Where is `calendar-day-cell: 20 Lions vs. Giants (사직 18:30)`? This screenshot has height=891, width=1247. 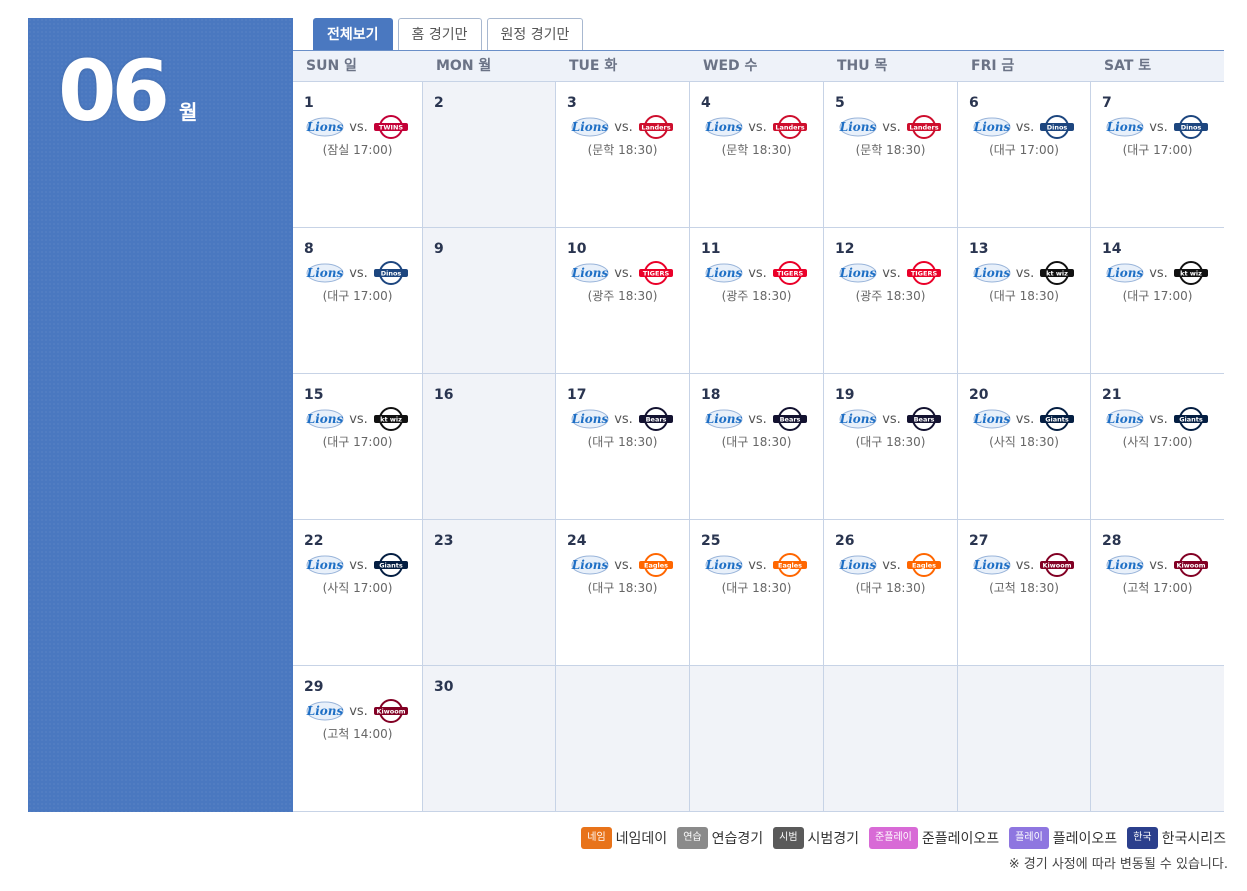
calendar-day-cell: 20 Lions vs. Giants (사직 18:30) is located at coordinates (1024, 447).